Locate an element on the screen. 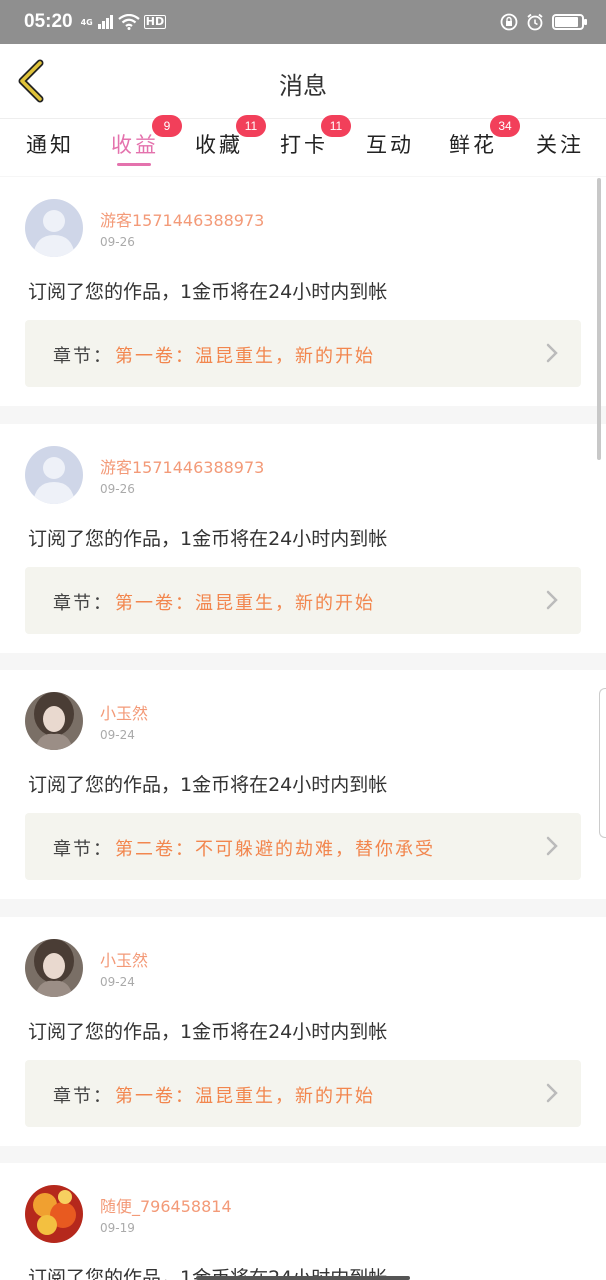 The height and width of the screenshot is (1280, 606). hd-indicator: HD is located at coordinates (155, 22).